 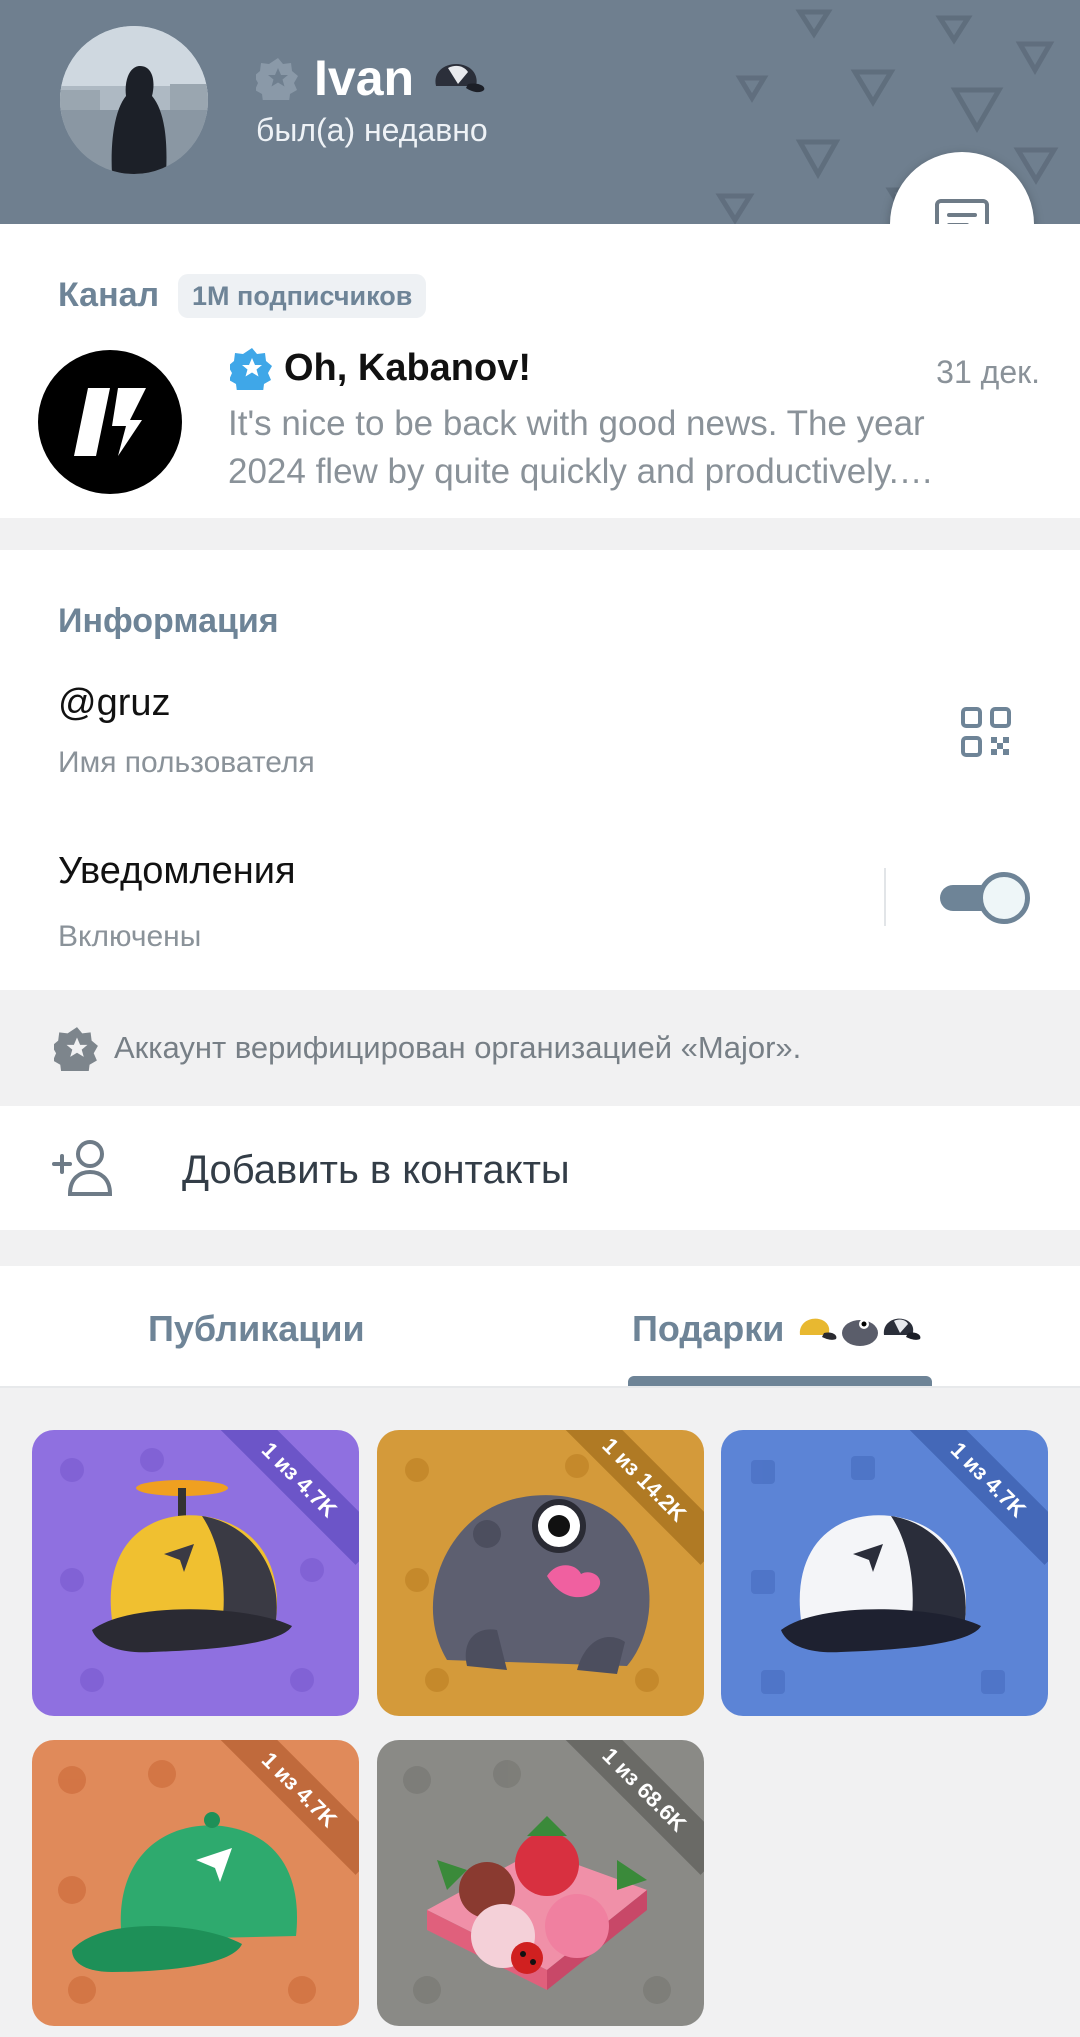 What do you see at coordinates (76, 1049) in the screenshot?
I see `org-verified-icon` at bounding box center [76, 1049].